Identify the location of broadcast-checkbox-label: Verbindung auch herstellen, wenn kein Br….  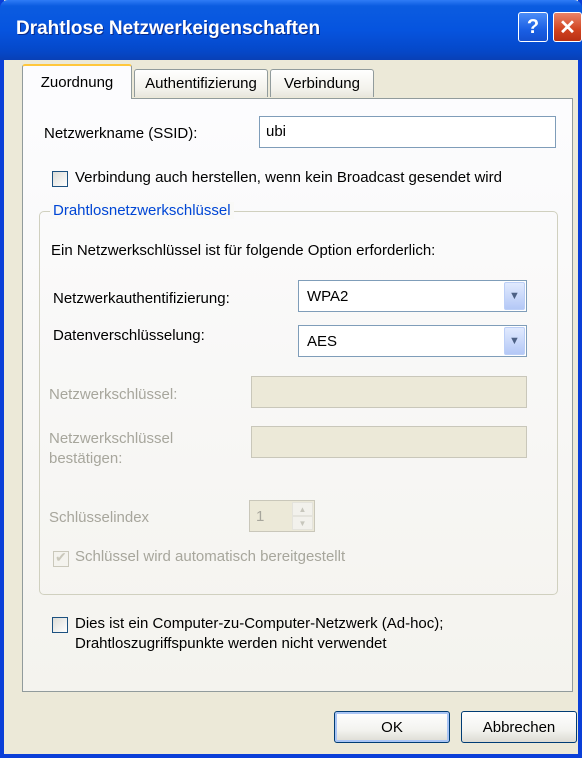
(288, 177).